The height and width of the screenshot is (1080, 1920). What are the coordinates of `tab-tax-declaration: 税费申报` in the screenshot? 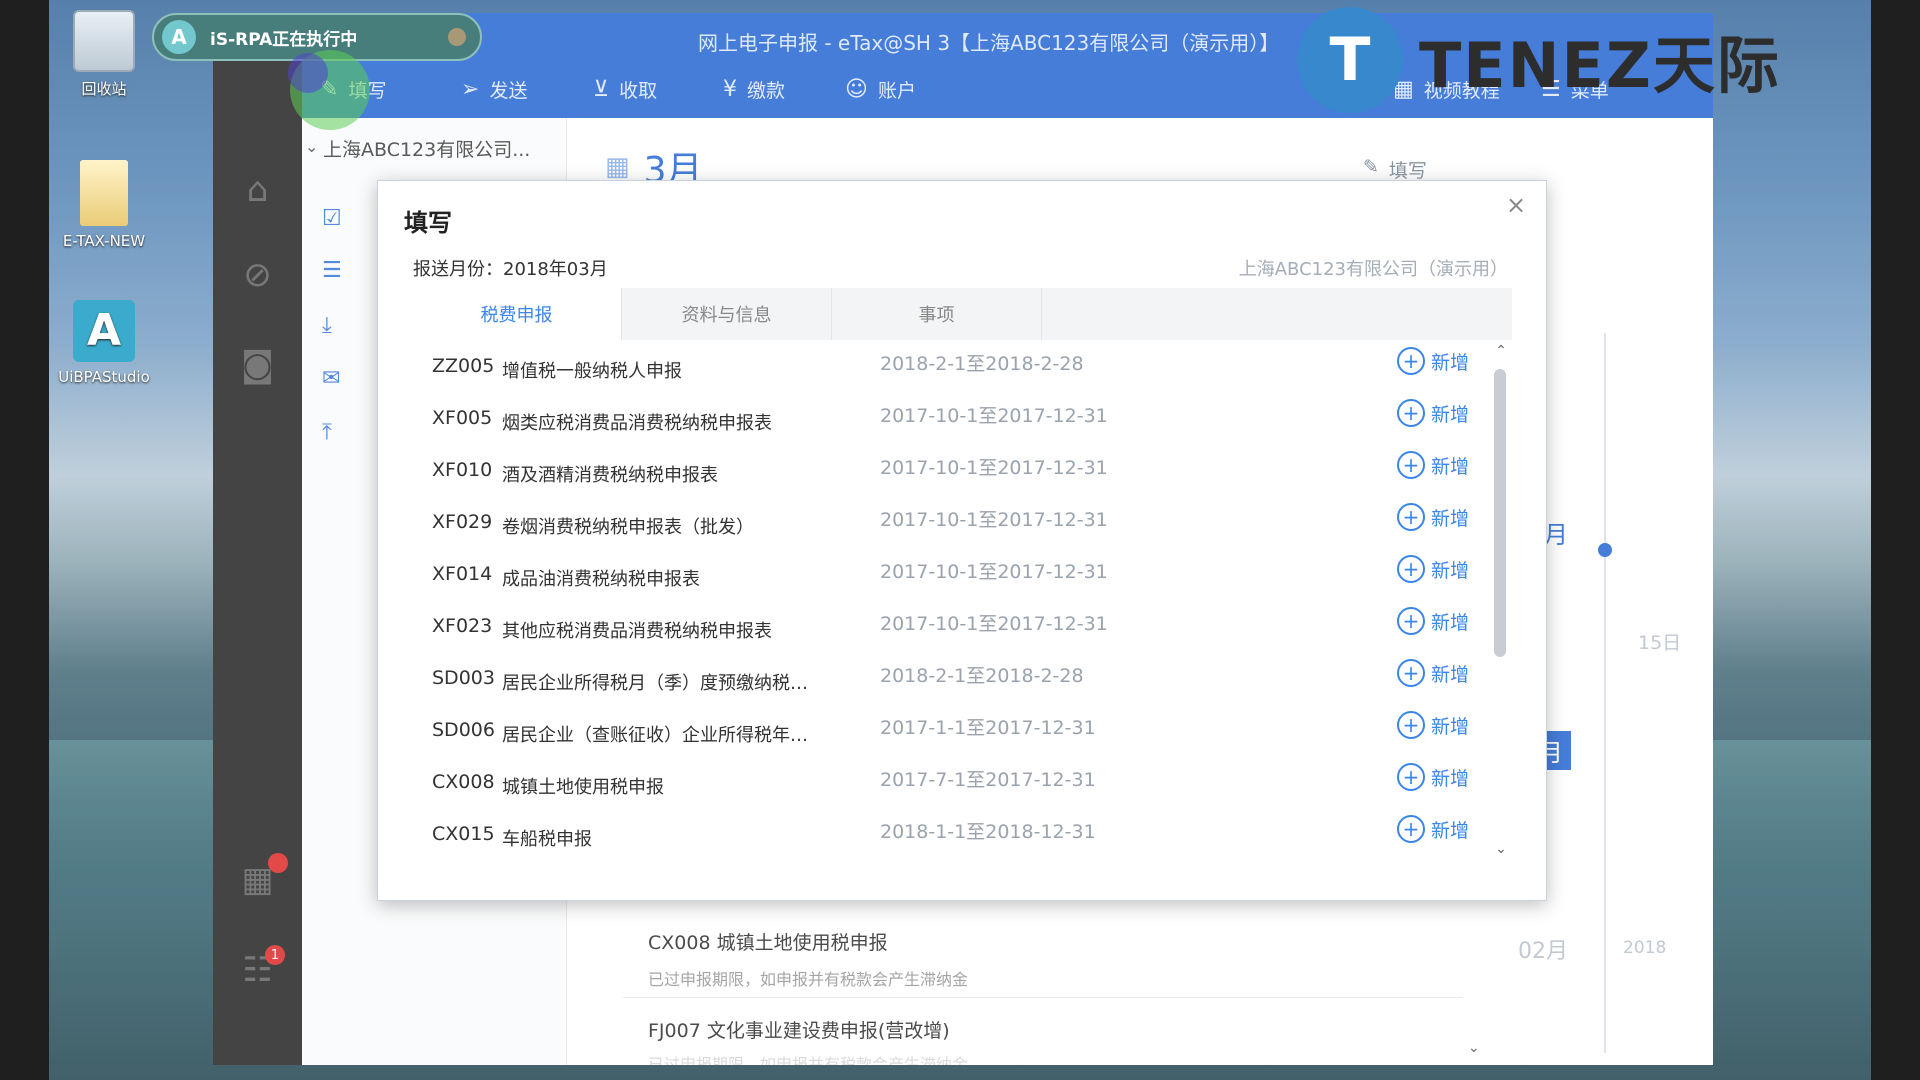 It's located at (517, 314).